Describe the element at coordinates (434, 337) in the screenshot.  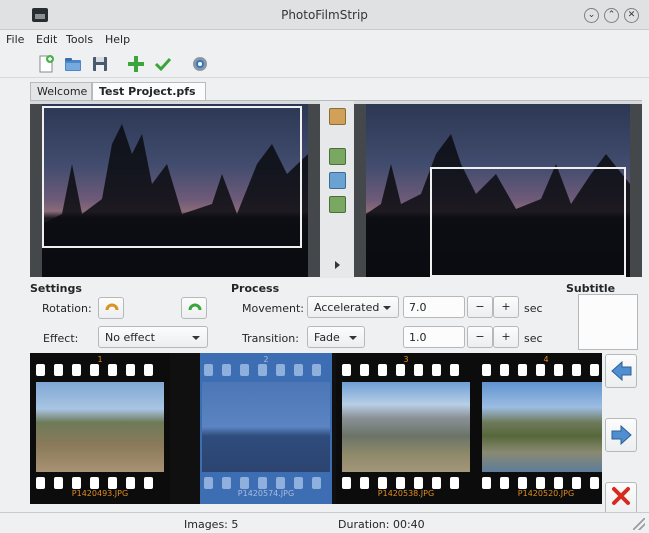
I see `transition-duration-input: 1.0` at that location.